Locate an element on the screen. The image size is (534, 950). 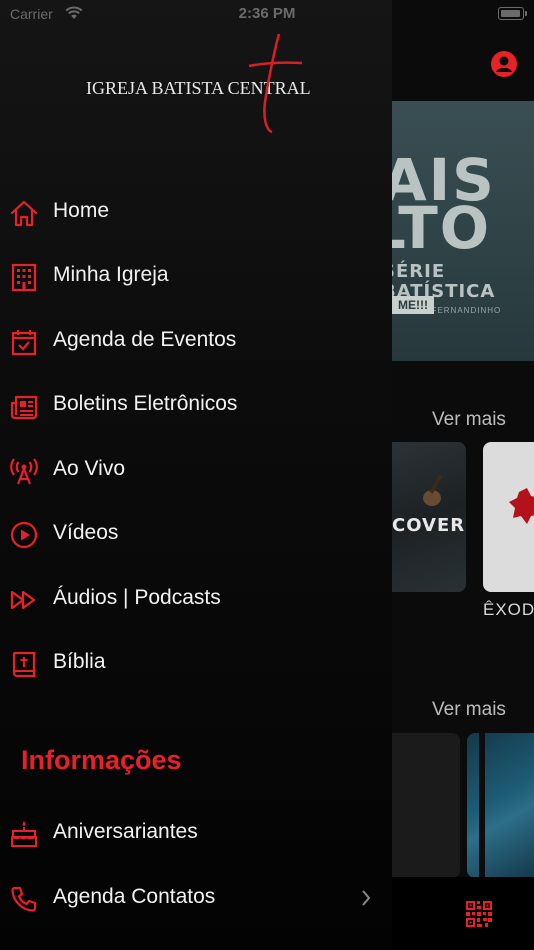
menu-label: Agenda Contatos is located at coordinates (134, 896).